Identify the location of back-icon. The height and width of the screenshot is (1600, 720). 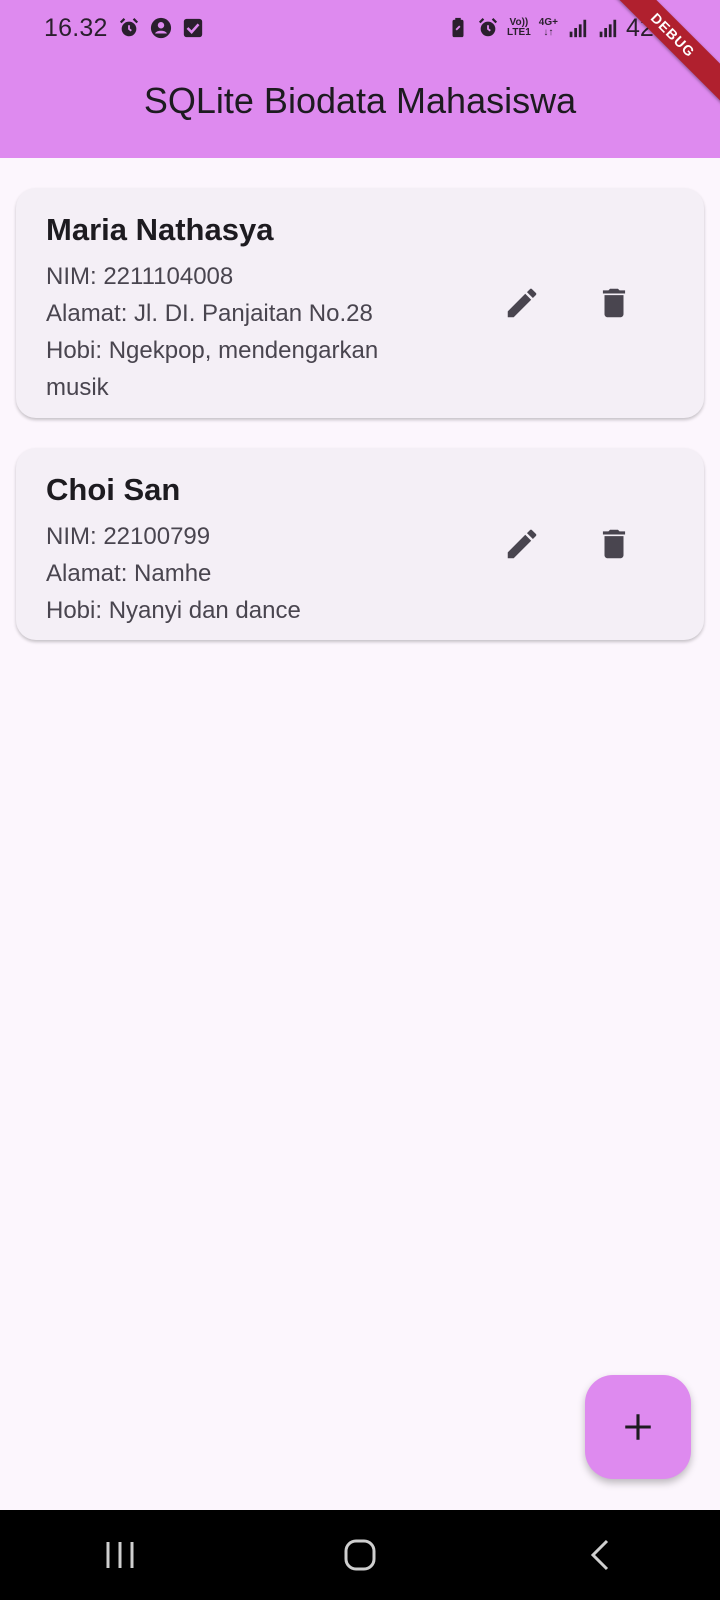
(599, 1555).